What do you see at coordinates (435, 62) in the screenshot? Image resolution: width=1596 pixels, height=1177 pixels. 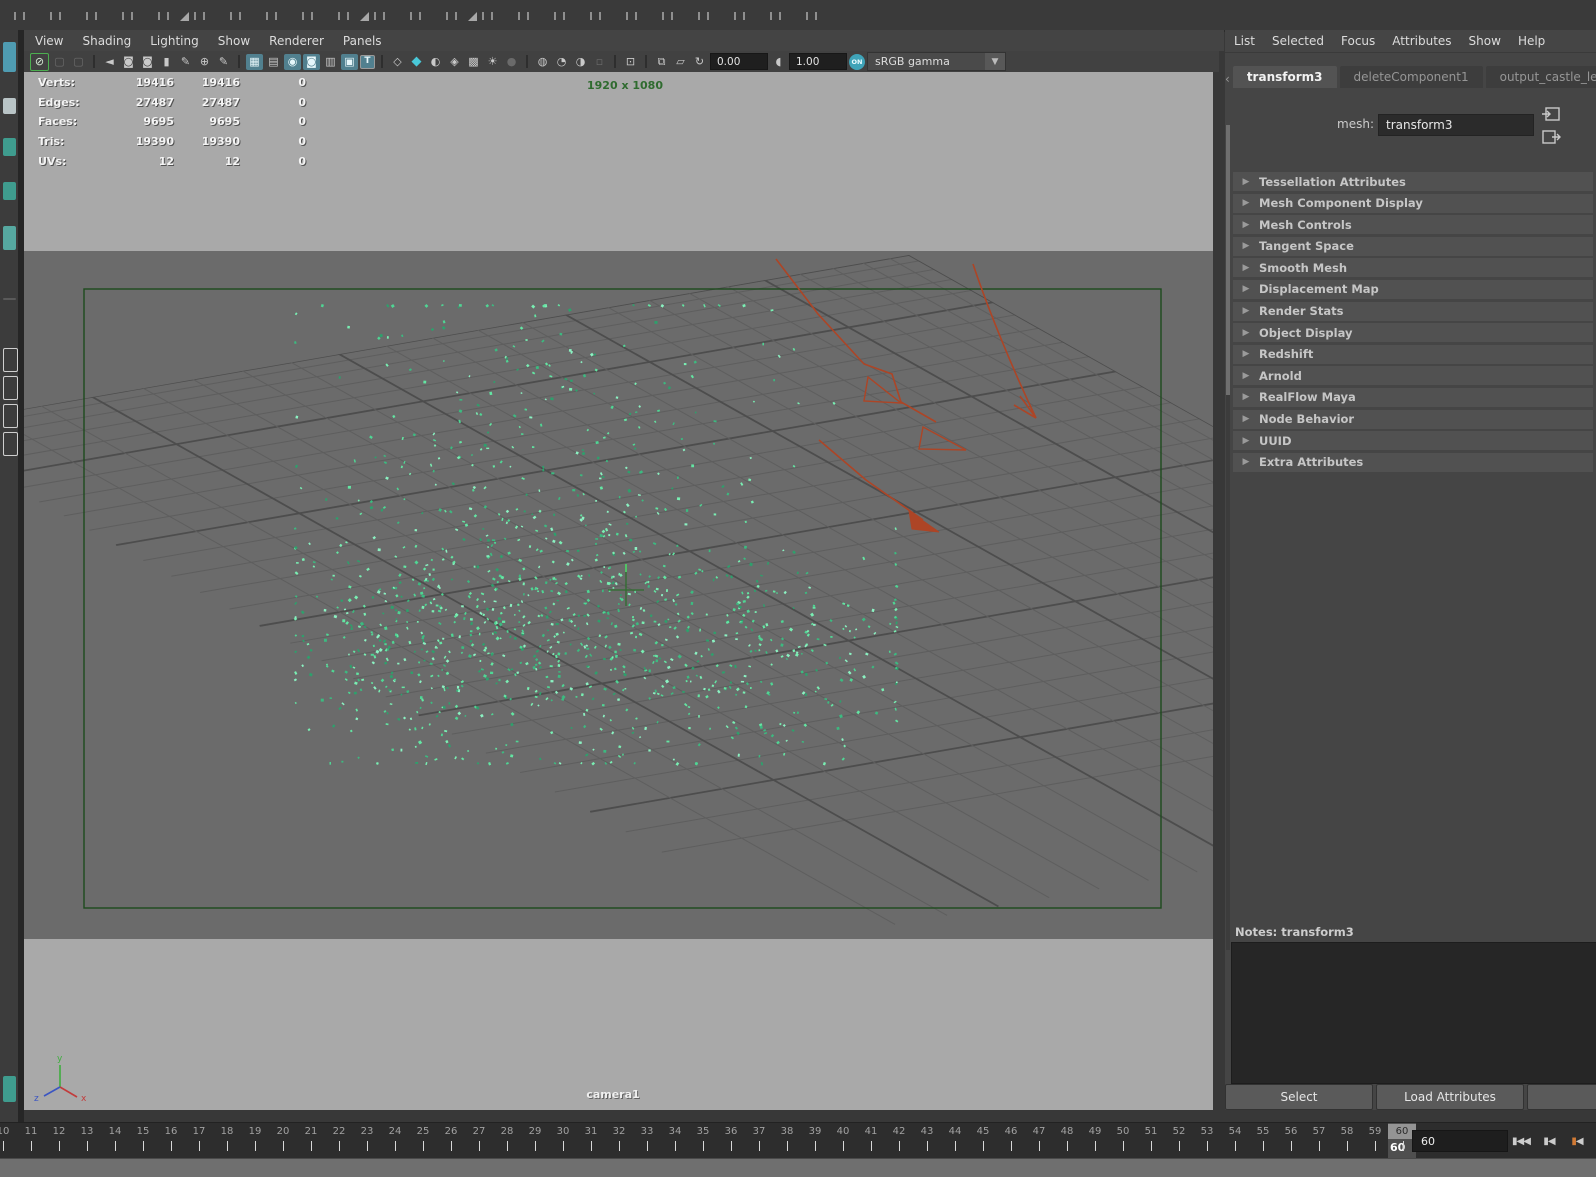 I see `textured-mode-icon: ◐` at bounding box center [435, 62].